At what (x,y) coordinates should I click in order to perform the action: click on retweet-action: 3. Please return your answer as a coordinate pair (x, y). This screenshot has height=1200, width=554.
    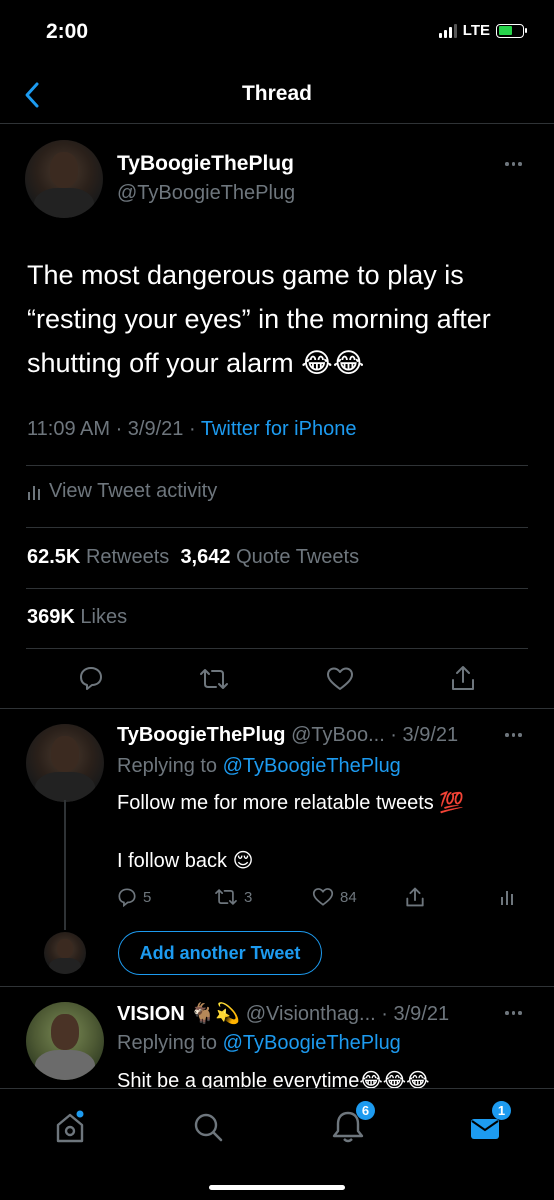
    Looking at the image, I should click on (233, 897).